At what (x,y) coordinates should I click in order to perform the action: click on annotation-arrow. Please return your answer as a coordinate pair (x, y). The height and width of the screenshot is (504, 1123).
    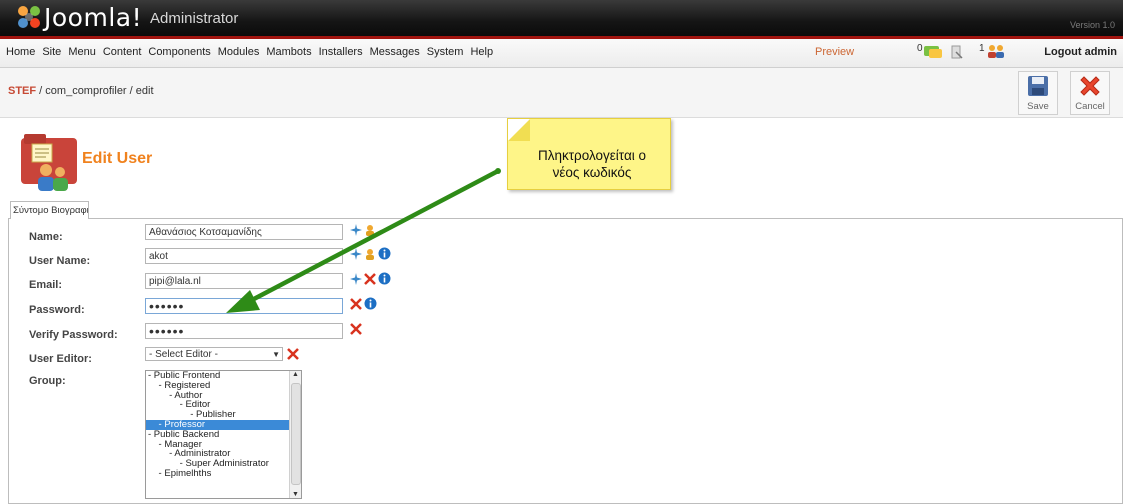
    Looking at the image, I should click on (363, 240).